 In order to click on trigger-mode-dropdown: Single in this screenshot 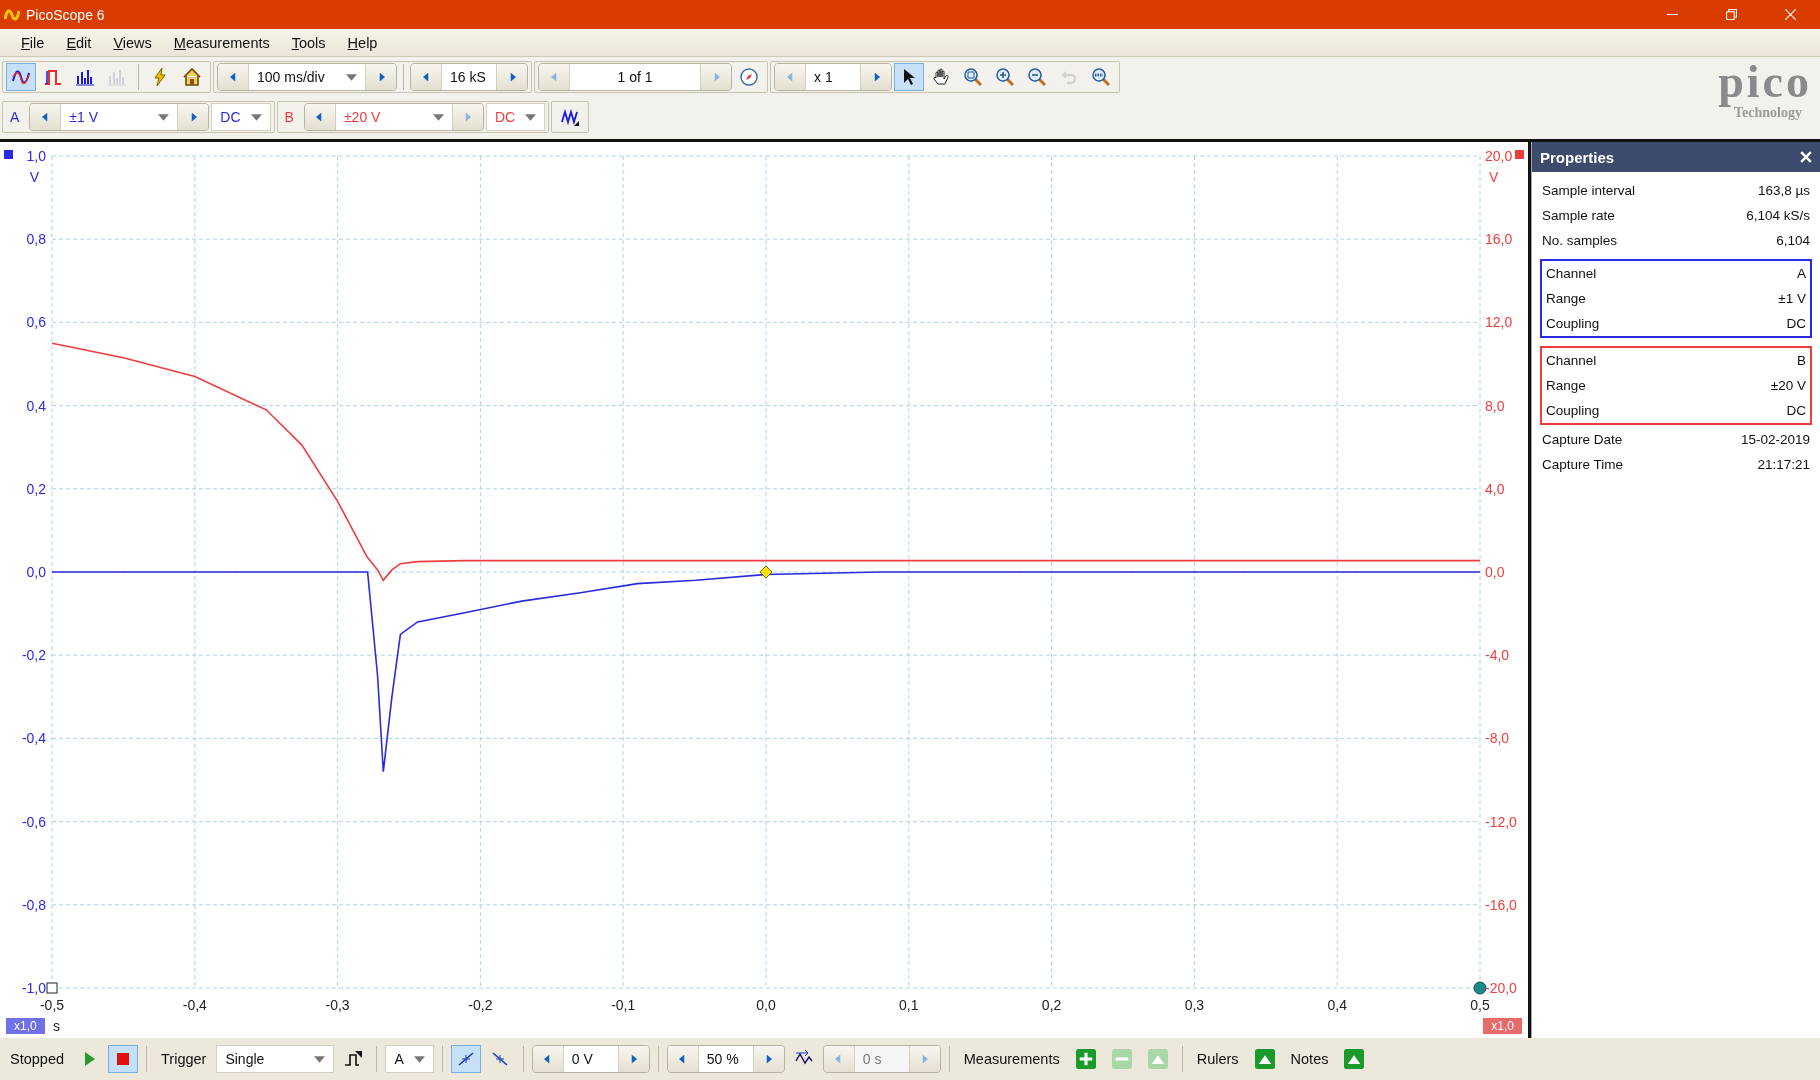, I will do `click(275, 1059)`.